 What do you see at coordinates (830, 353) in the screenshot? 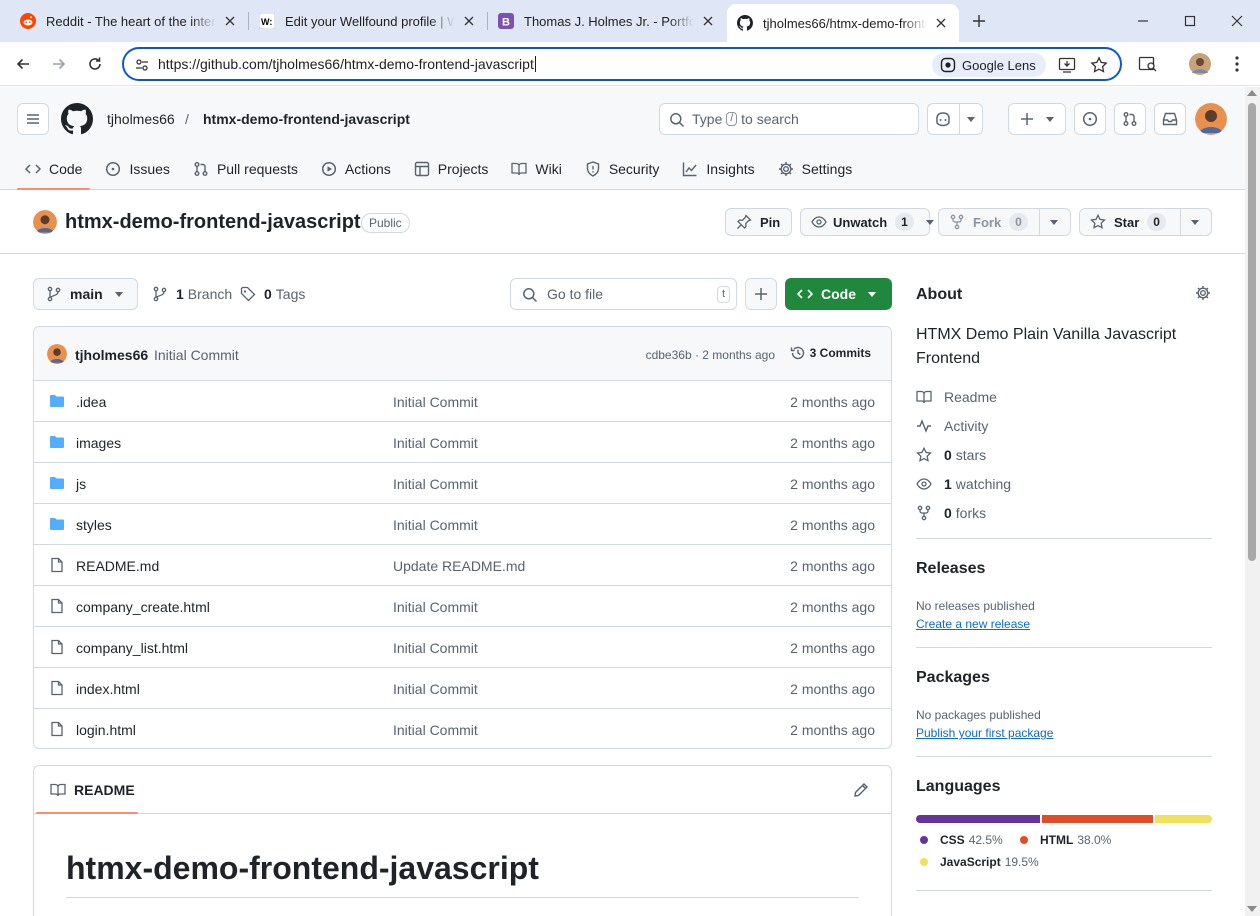
I see `commits-history-link: 3 Commits` at bounding box center [830, 353].